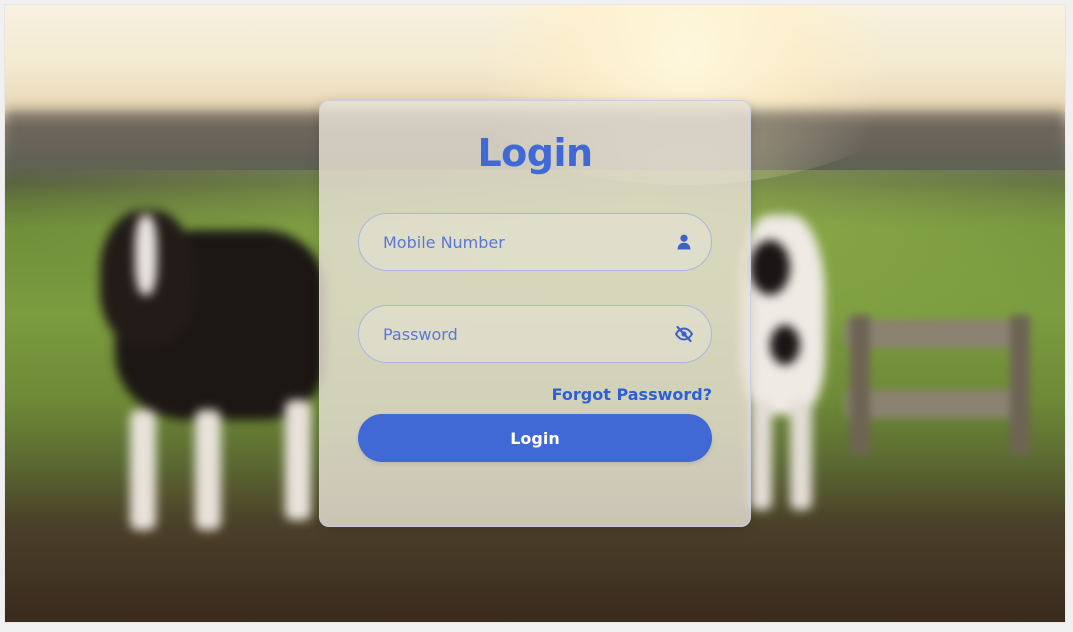 The width and height of the screenshot is (1073, 632). What do you see at coordinates (684, 242) in the screenshot?
I see `user-icon` at bounding box center [684, 242].